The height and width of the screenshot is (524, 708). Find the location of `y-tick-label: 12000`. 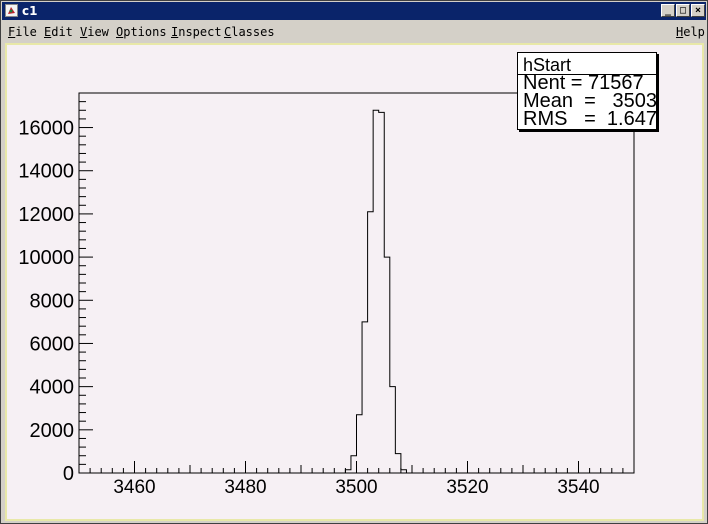

y-tick-label: 12000 is located at coordinates (46, 215).